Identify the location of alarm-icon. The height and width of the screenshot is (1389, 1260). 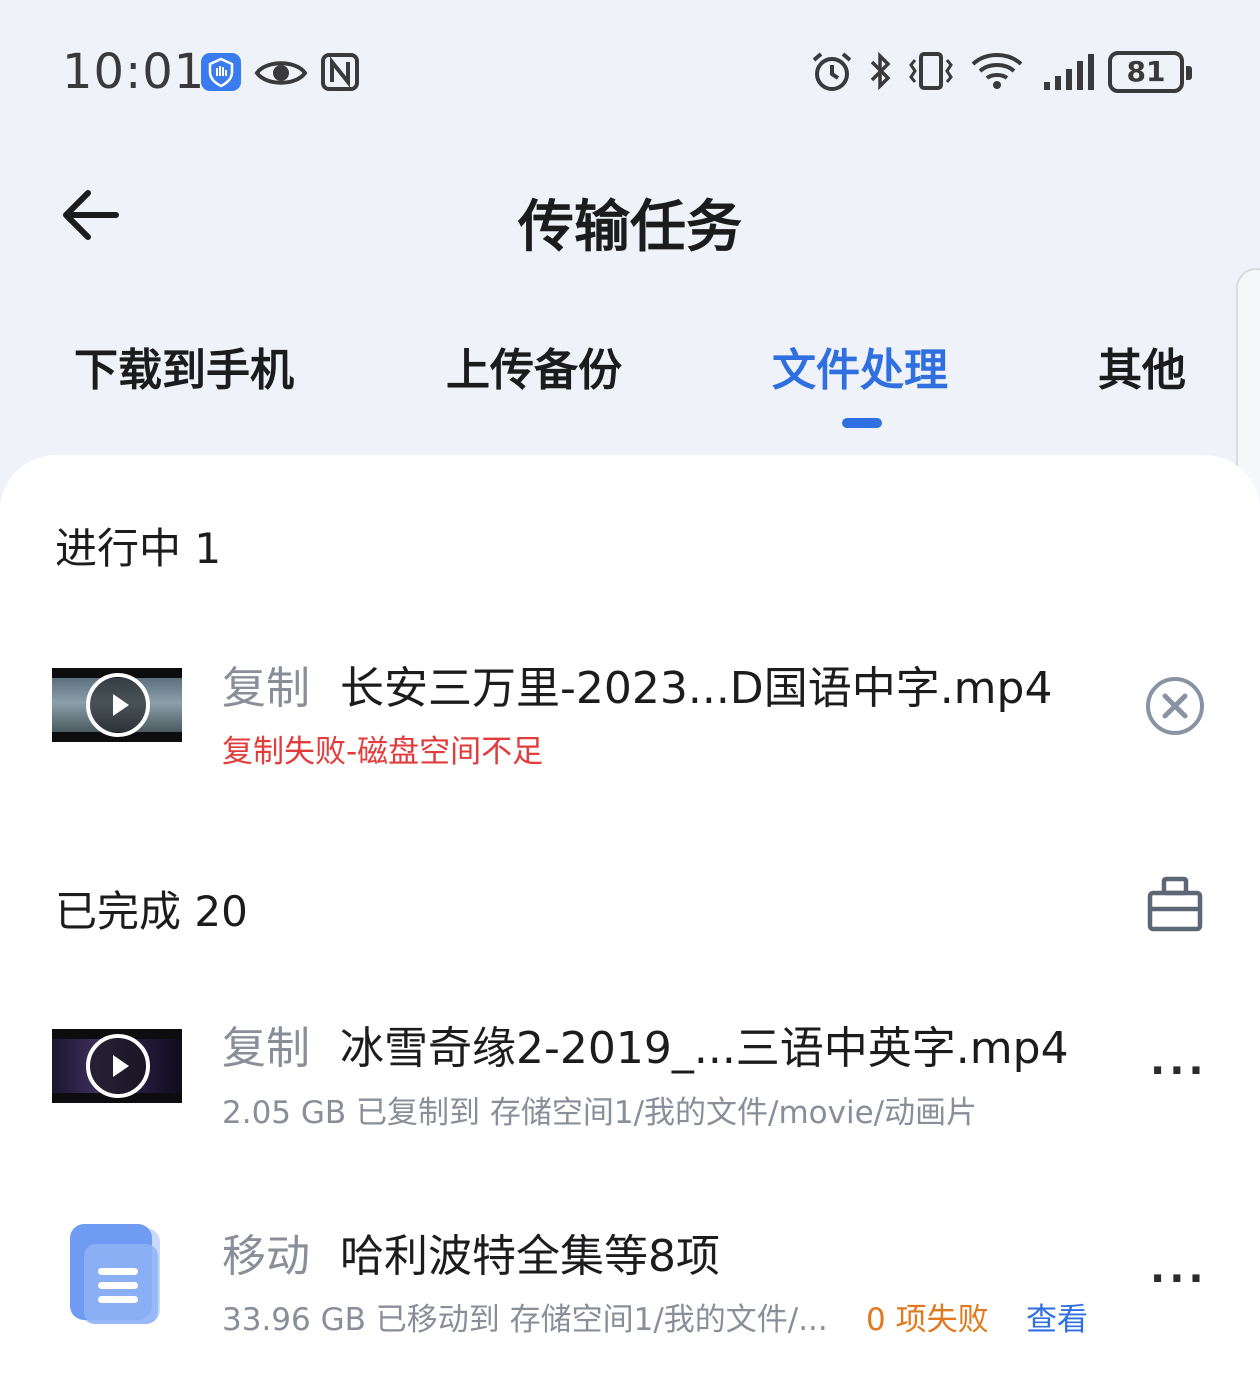
(832, 74).